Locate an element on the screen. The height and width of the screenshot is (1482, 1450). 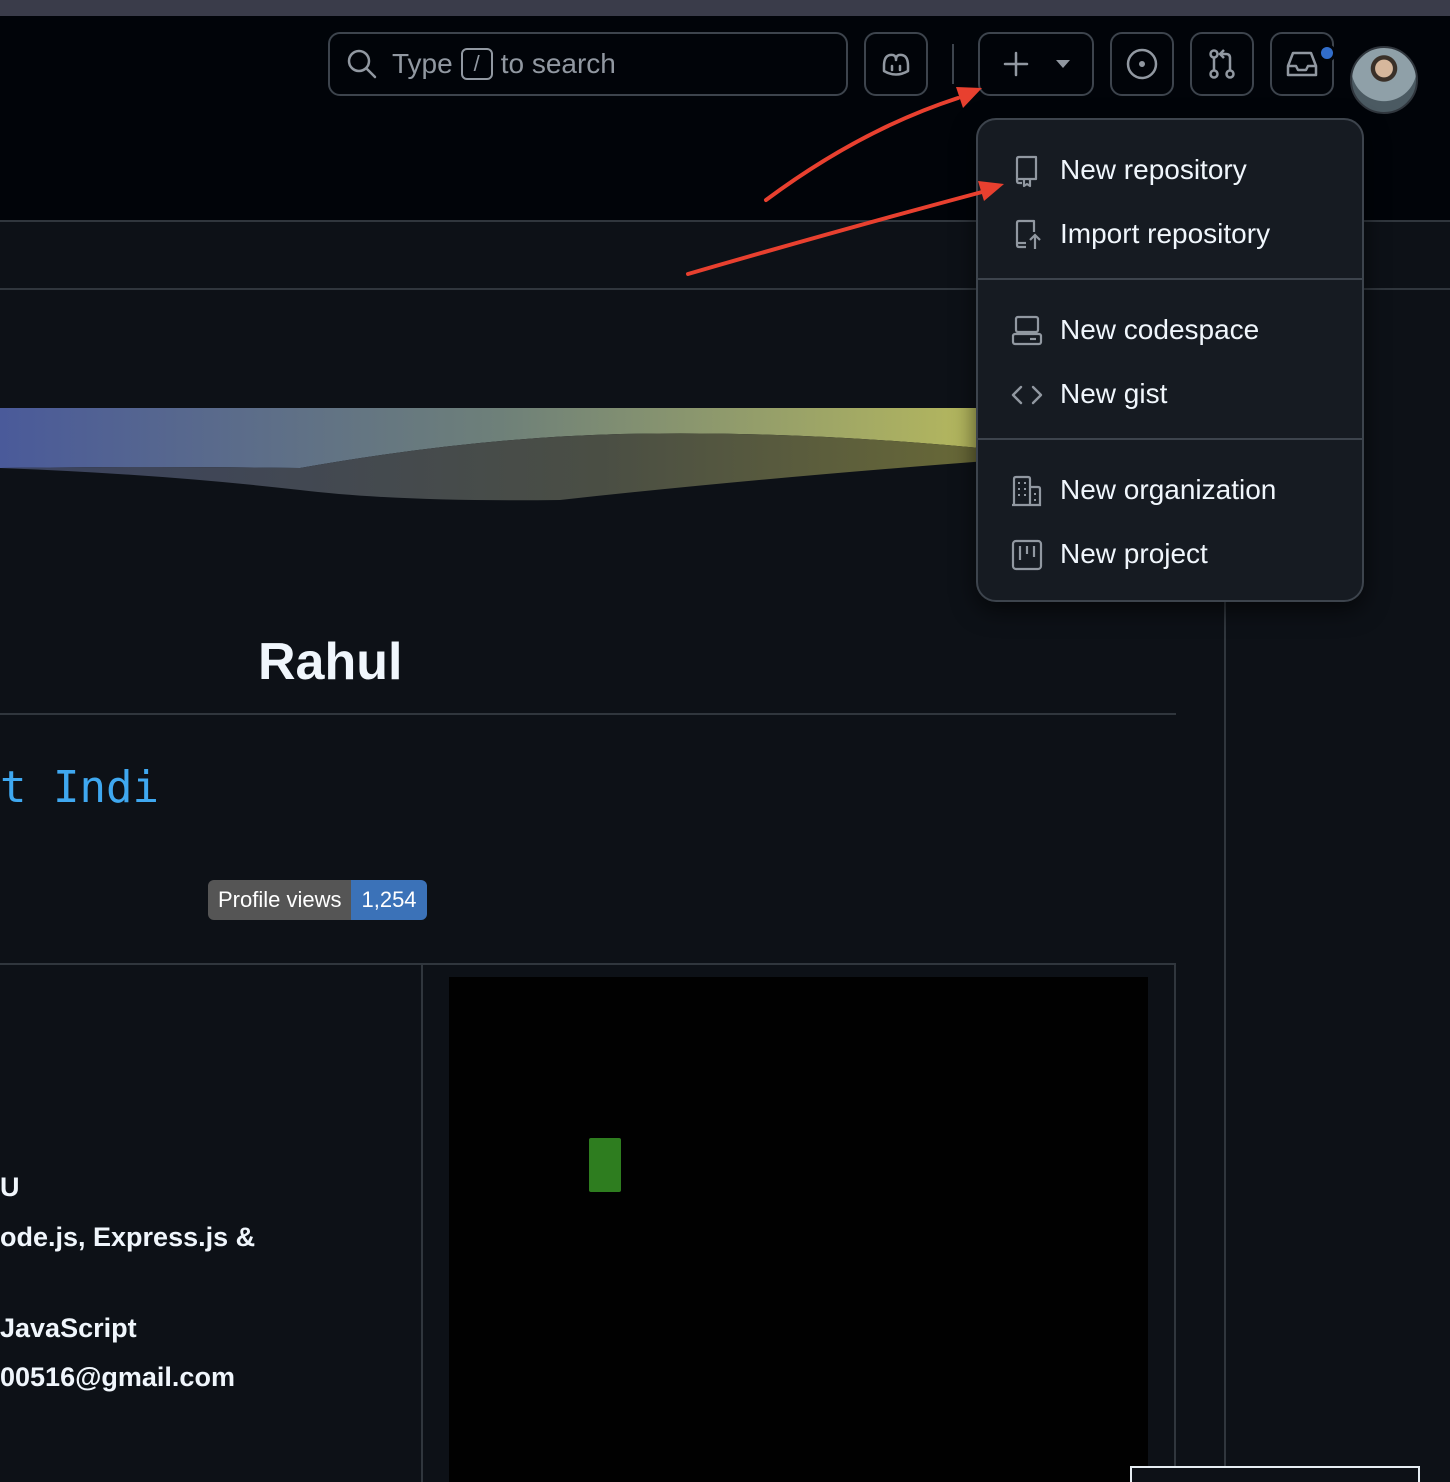
search-input: Type / to search is located at coordinates (588, 64).